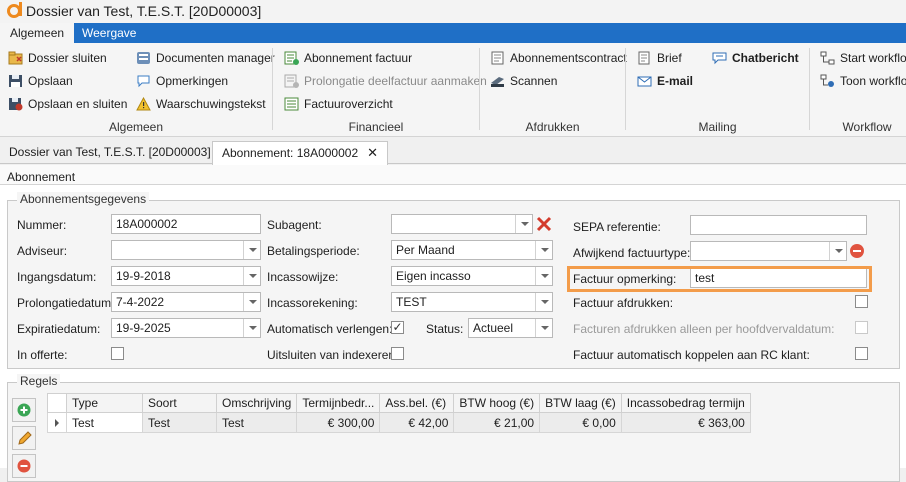  What do you see at coordinates (39, 381) in the screenshot?
I see `regels-title: Regels` at bounding box center [39, 381].